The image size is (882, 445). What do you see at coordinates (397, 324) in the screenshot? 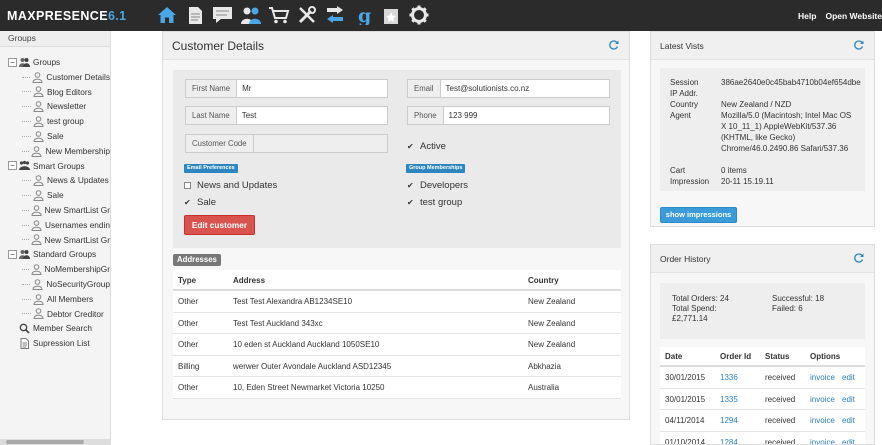
I see `table-row: Other Test Test Auckland 343xc New Zealand` at bounding box center [397, 324].